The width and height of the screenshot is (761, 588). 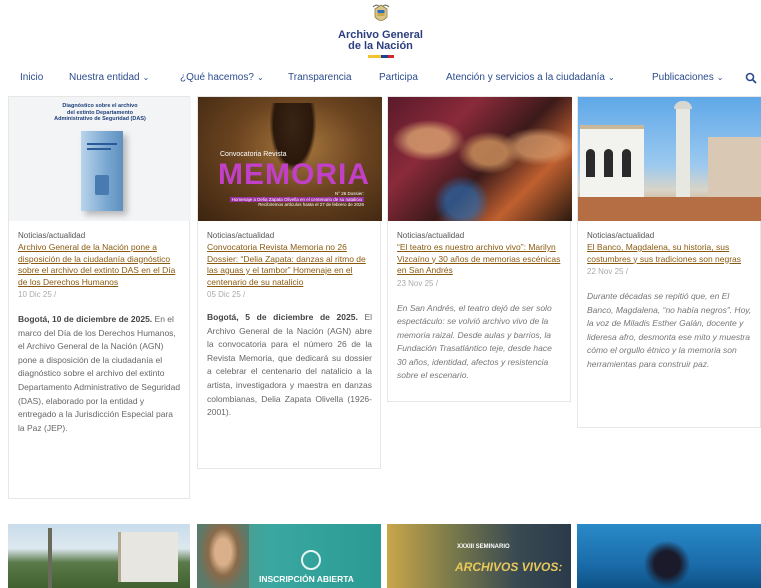 What do you see at coordinates (100, 119) in the screenshot?
I see `image-caption: Administrativo de Seguridad (DAS)` at bounding box center [100, 119].